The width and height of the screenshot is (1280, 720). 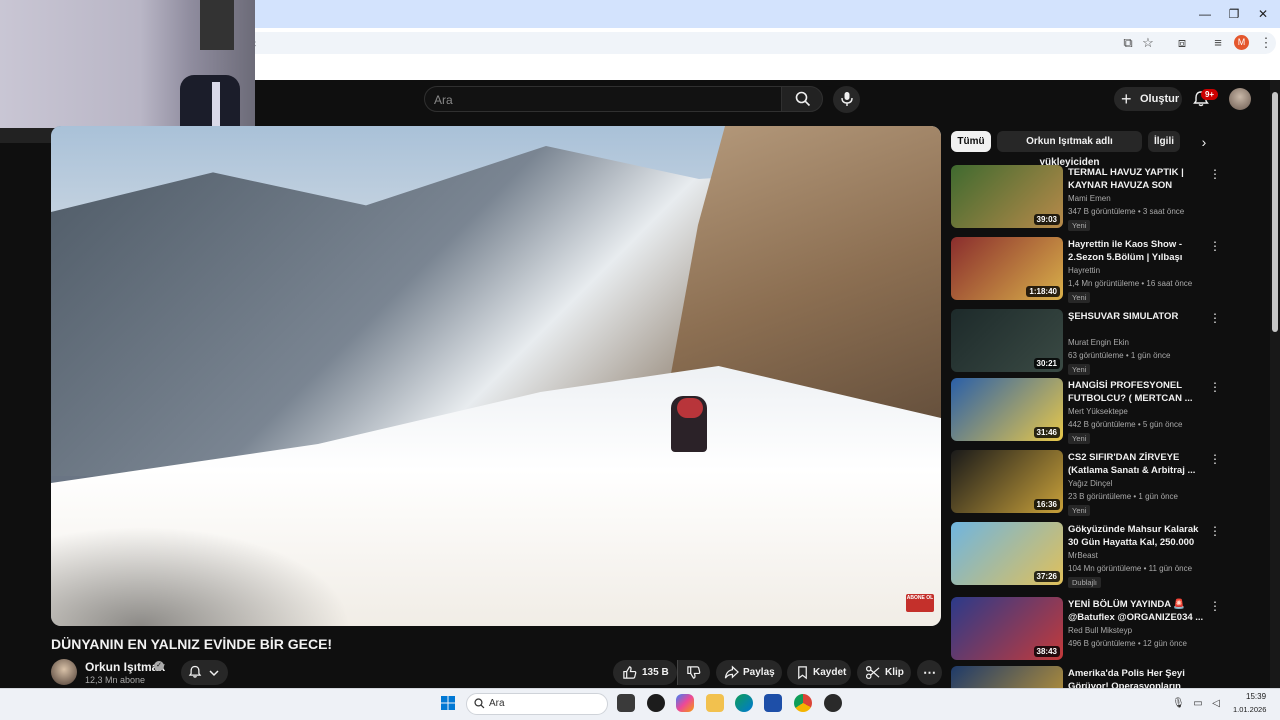 I want to click on user-avatar, so click(x=1240, y=99).